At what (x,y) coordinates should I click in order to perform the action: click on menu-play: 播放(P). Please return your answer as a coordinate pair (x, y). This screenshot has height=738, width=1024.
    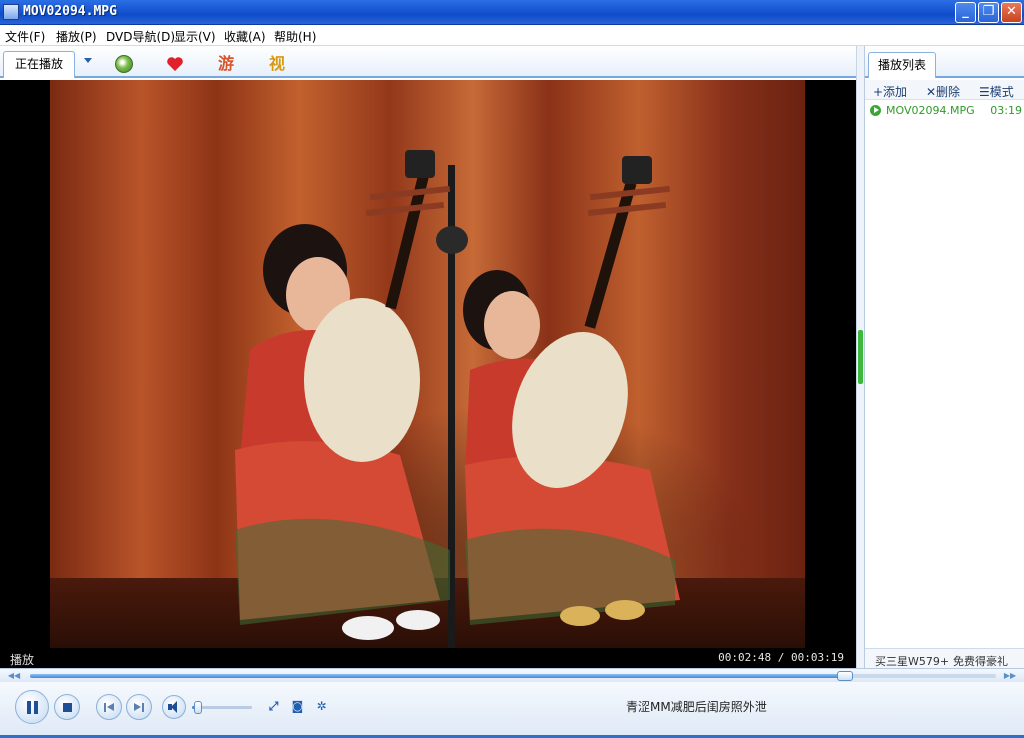
    Looking at the image, I should click on (76, 36).